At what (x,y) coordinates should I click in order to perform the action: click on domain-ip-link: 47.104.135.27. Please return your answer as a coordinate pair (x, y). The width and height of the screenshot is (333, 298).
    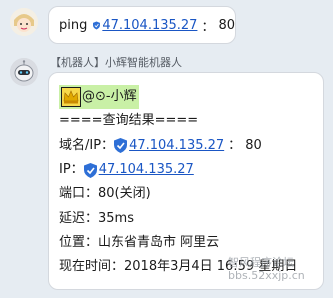
    Looking at the image, I should click on (176, 146).